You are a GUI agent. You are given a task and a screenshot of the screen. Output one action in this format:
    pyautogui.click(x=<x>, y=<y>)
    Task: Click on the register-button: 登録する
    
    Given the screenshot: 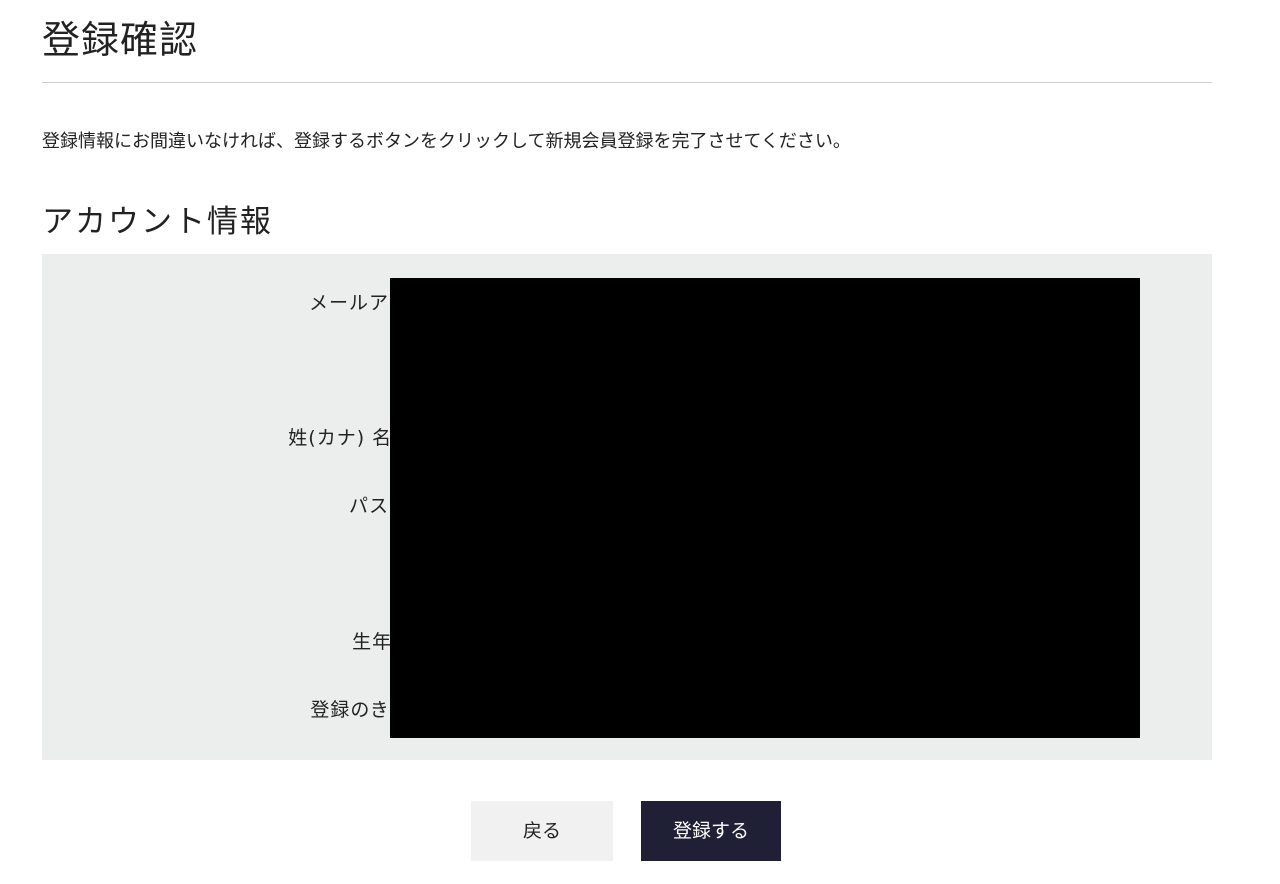 What is the action you would take?
    pyautogui.click(x=711, y=831)
    